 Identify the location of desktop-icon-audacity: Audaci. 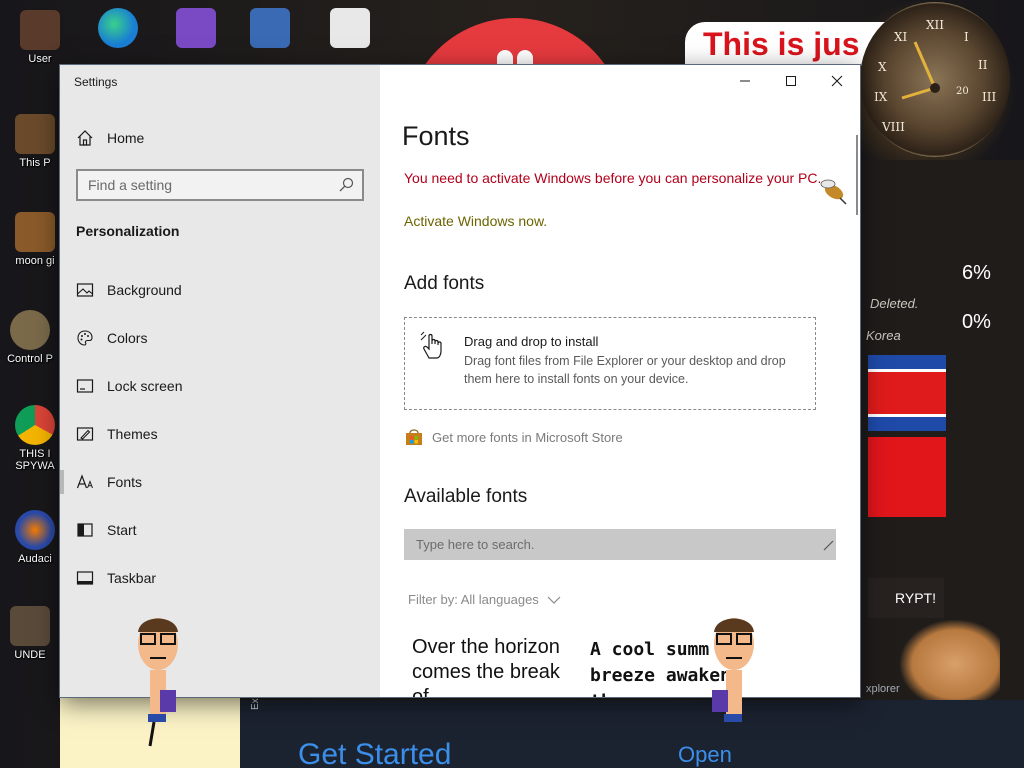
(35, 537).